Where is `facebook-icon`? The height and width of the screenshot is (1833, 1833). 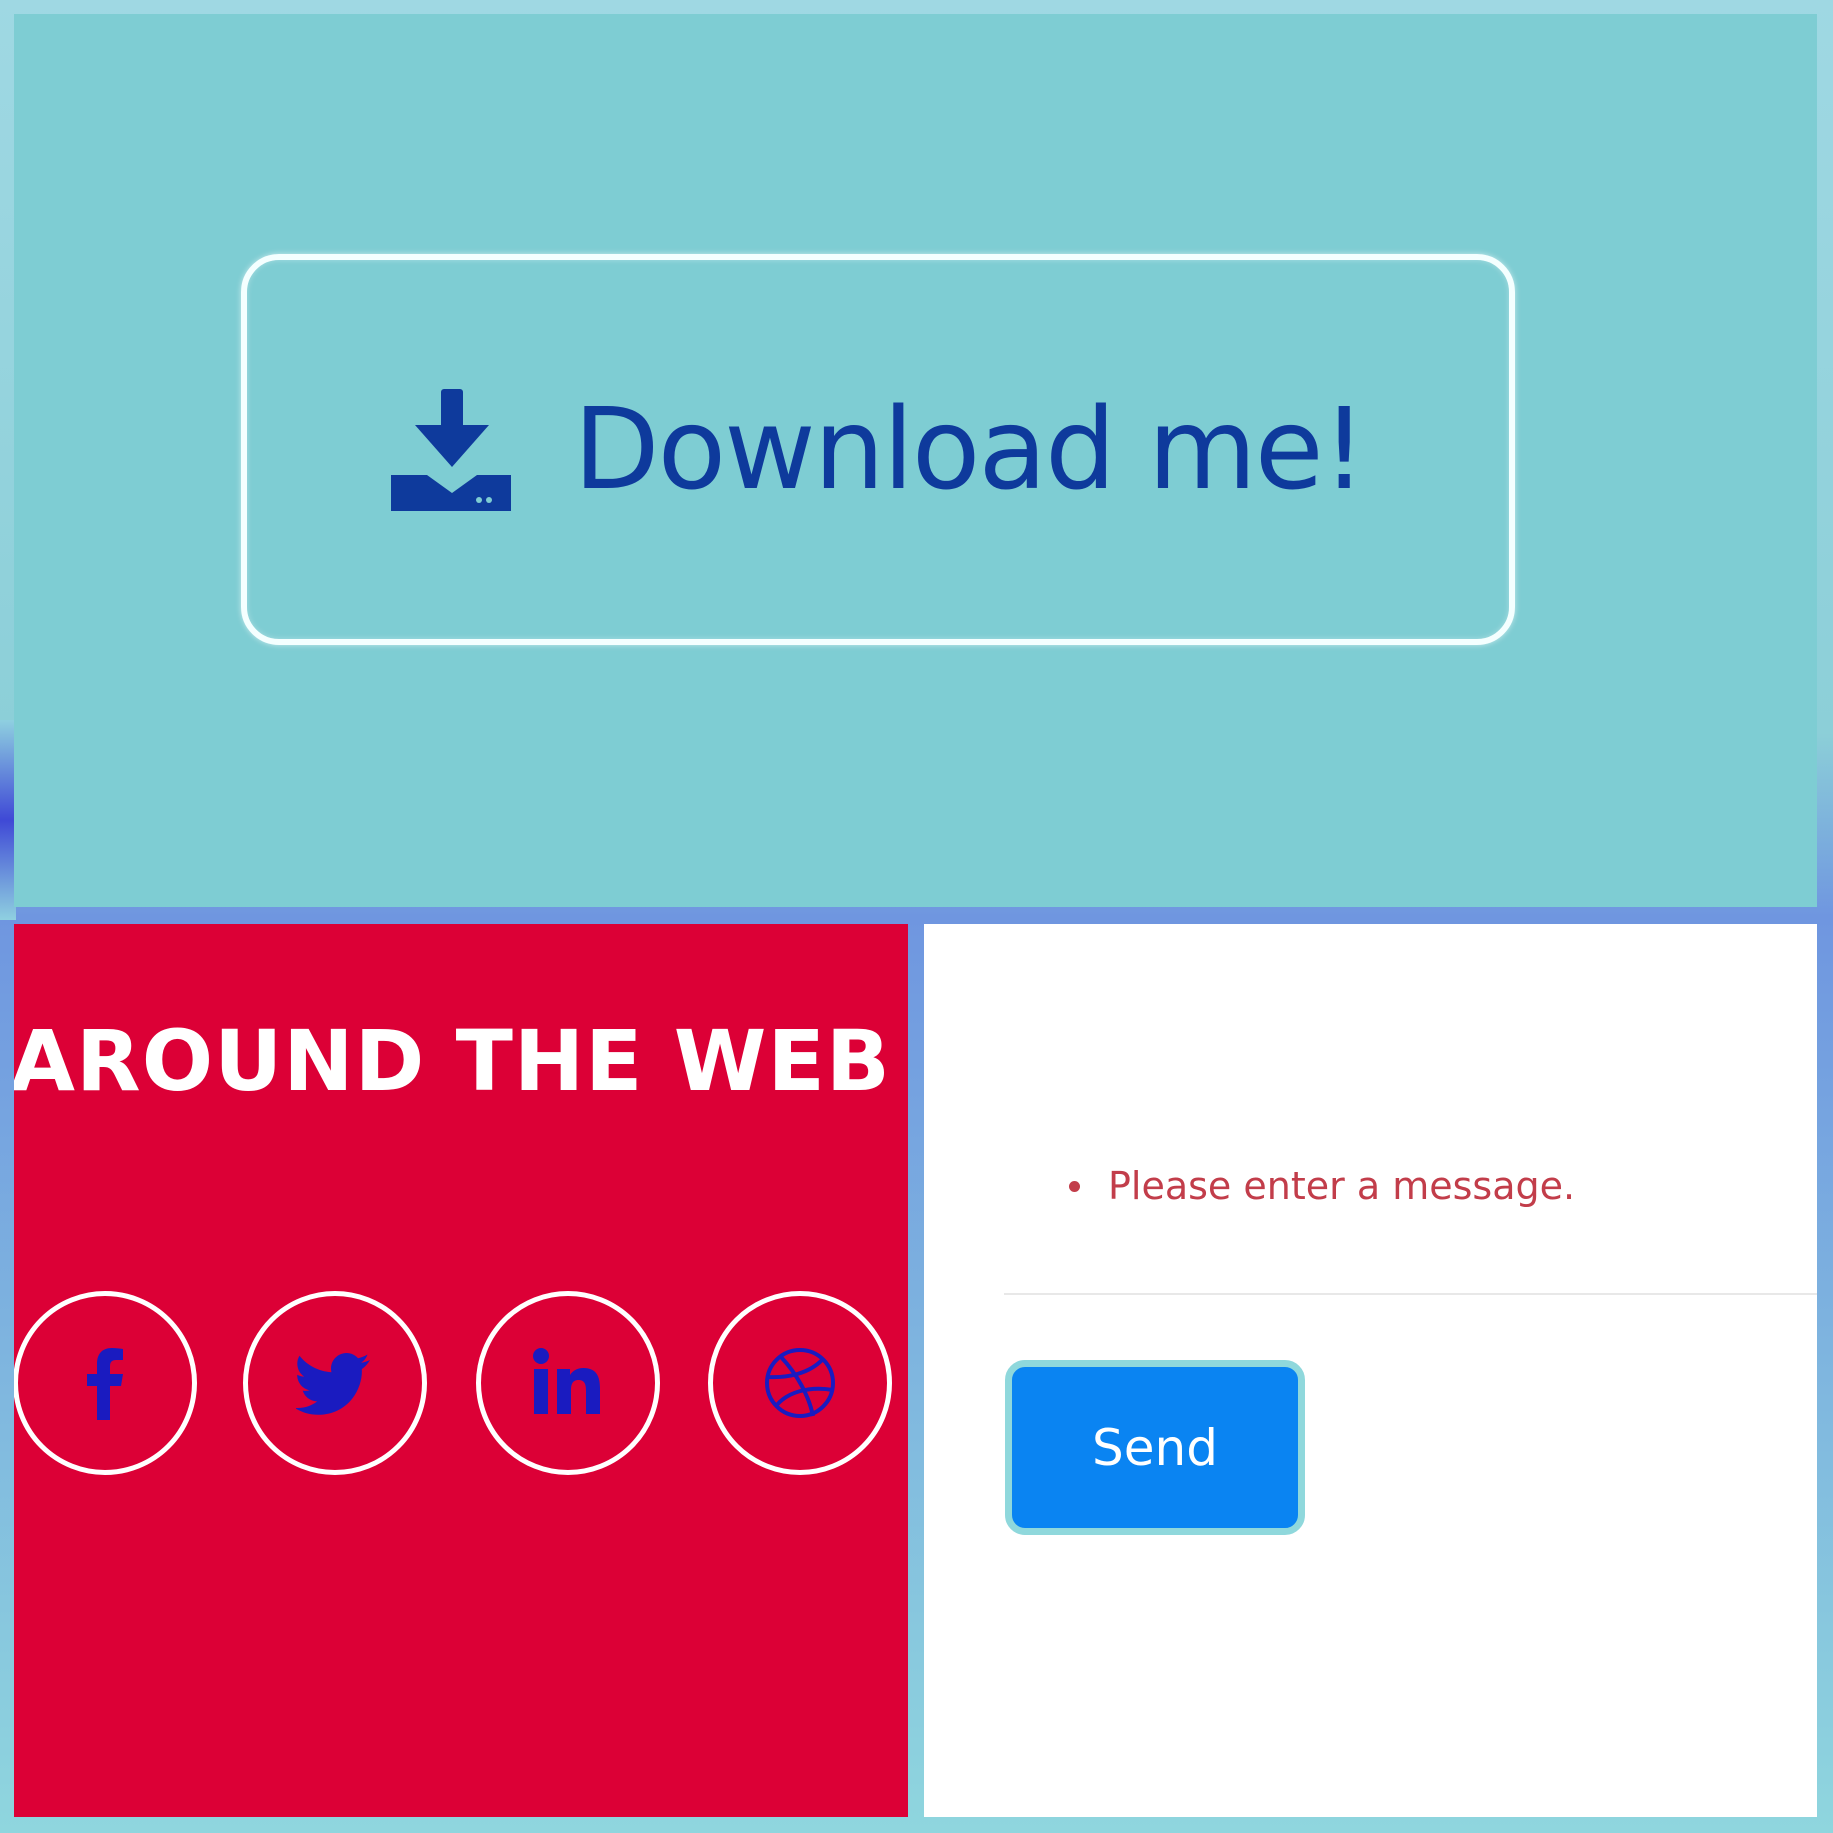 facebook-icon is located at coordinates (105, 1384).